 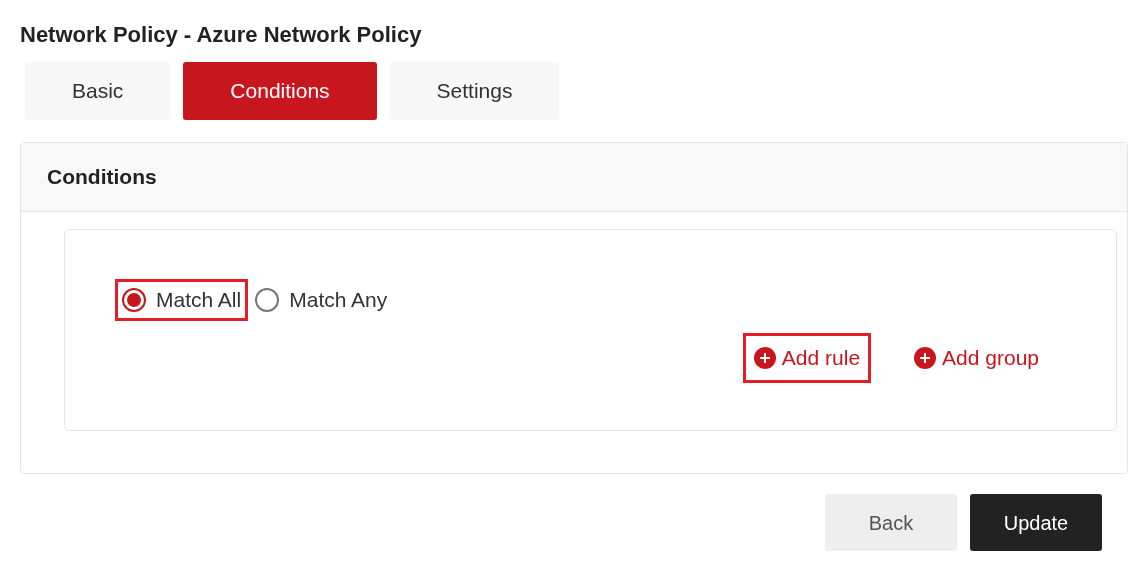 What do you see at coordinates (976, 358) in the screenshot?
I see `add-link: Add group` at bounding box center [976, 358].